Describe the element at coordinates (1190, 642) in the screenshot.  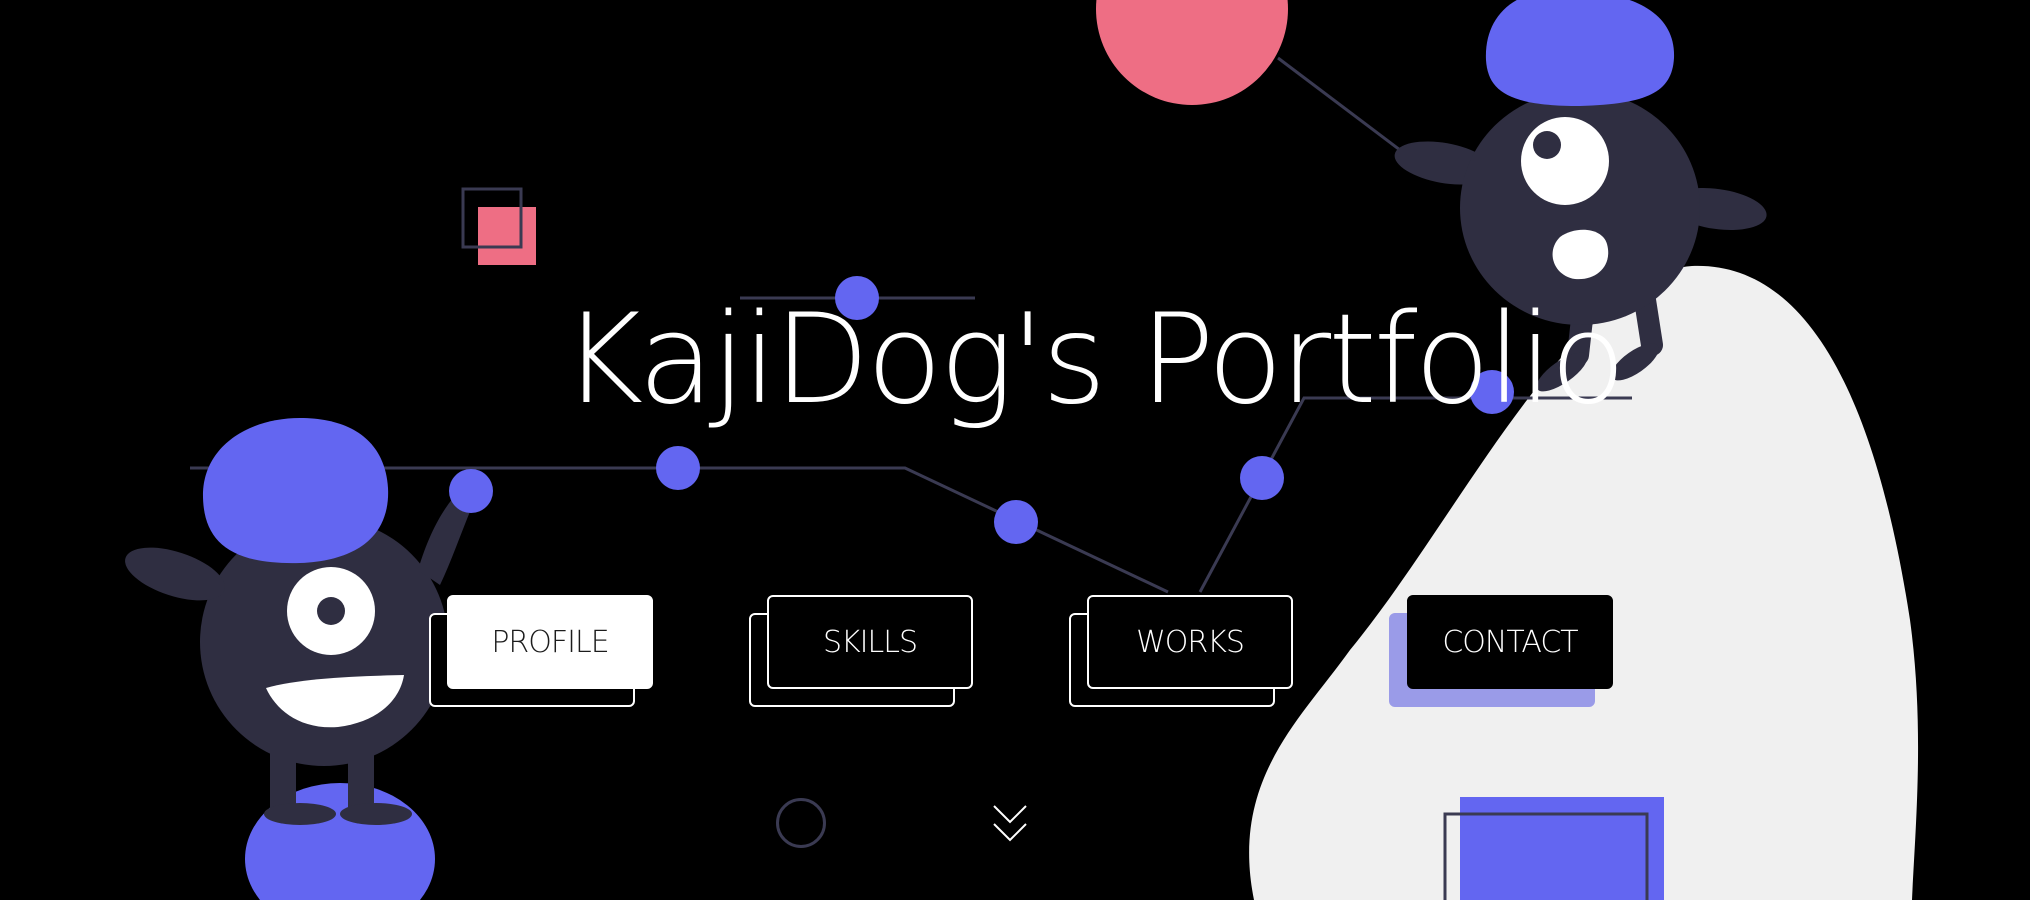
I see `nav-works-label: WORKS` at that location.